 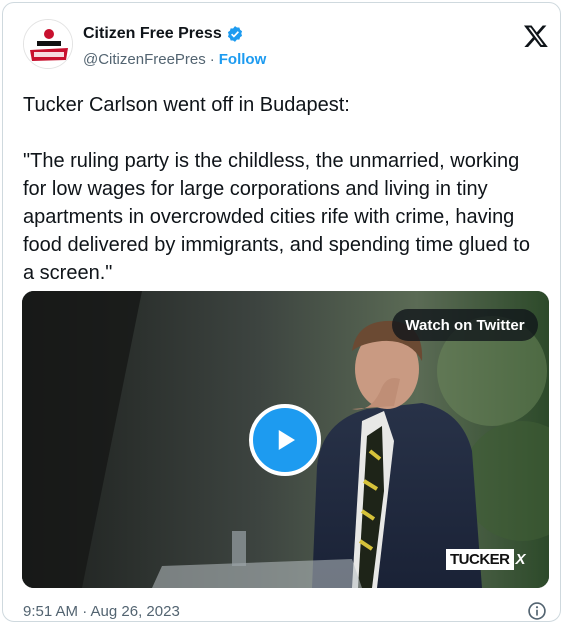 What do you see at coordinates (536, 36) in the screenshot?
I see `x-logo-icon` at bounding box center [536, 36].